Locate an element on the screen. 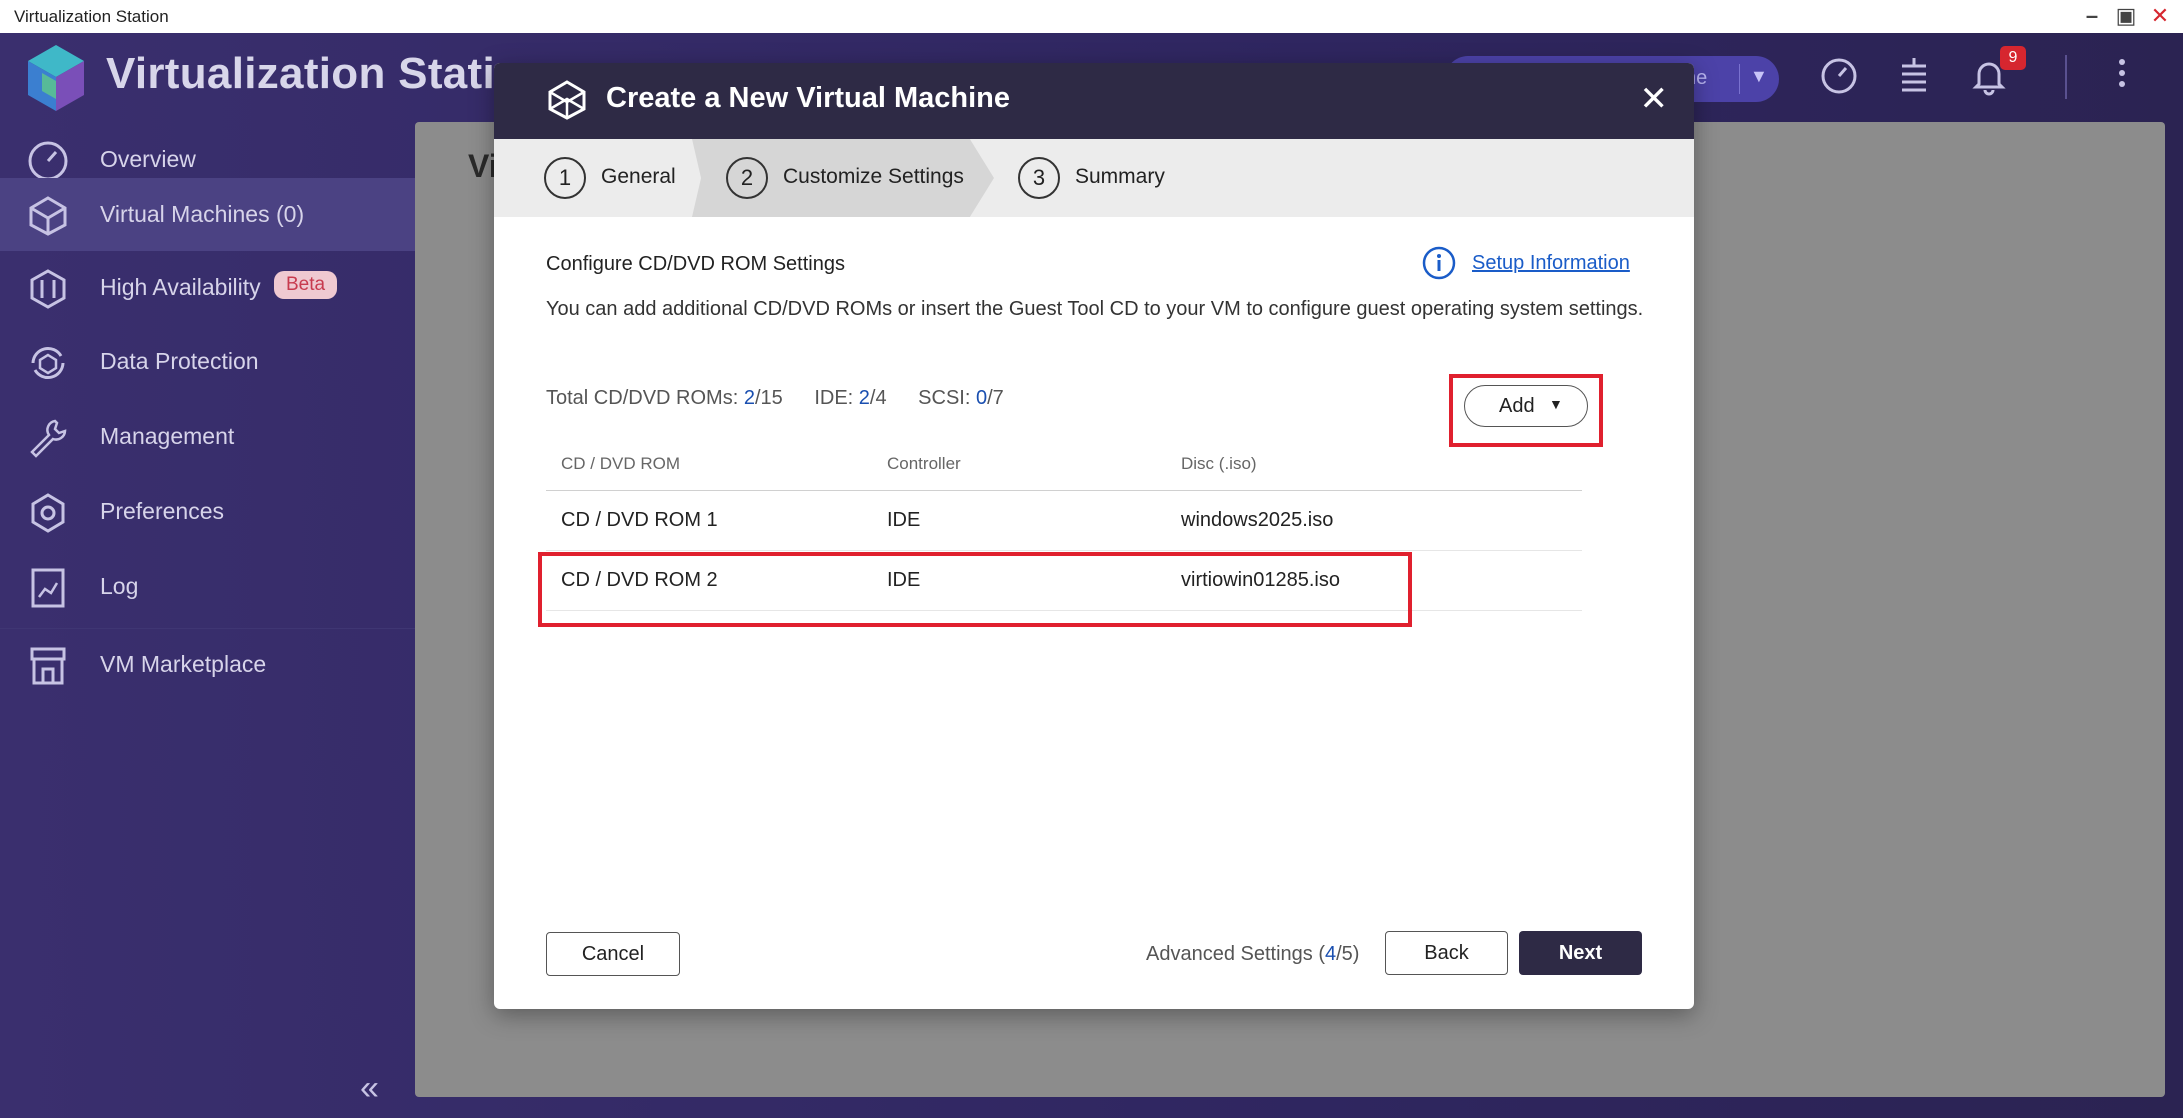 Image resolution: width=2183 pixels, height=1118 pixels. collapse-sidebar-icon: « is located at coordinates (369, 1088).